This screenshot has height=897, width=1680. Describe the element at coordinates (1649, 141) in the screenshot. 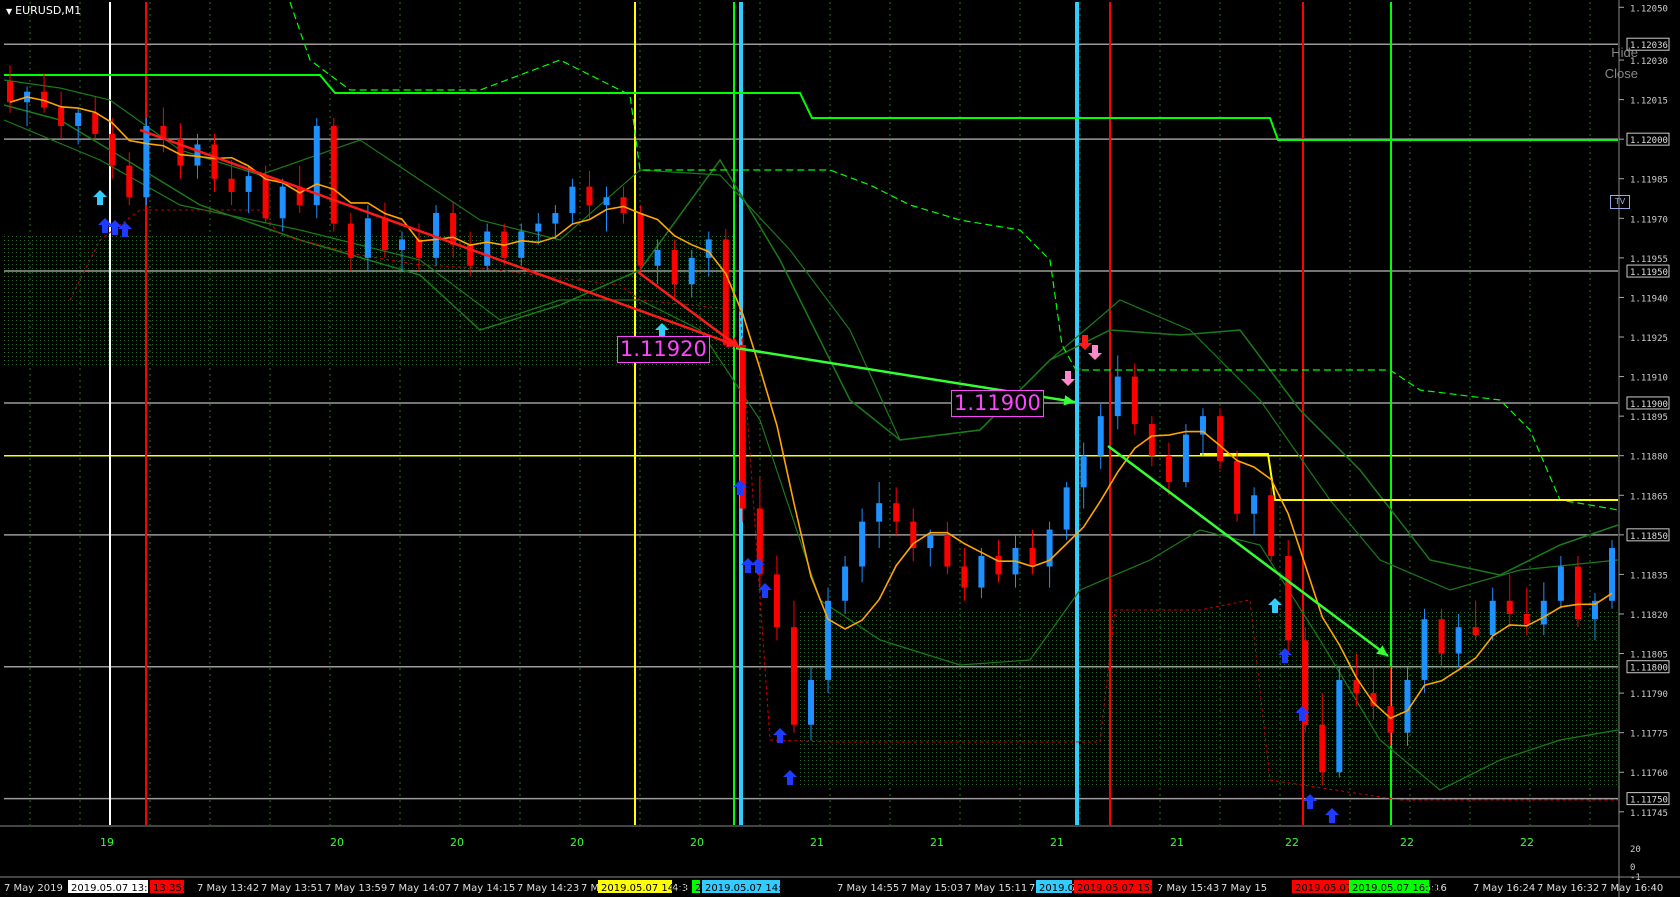

I see `axis-level-label: 1.12000` at that location.